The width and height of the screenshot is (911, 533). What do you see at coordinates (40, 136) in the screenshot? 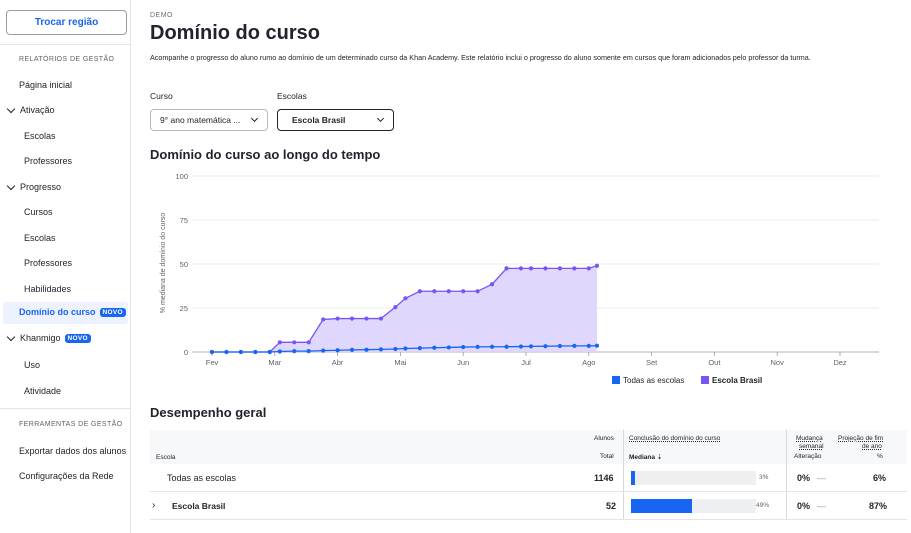
I see `sidebar-item-activation-schools: Escolas` at bounding box center [40, 136].